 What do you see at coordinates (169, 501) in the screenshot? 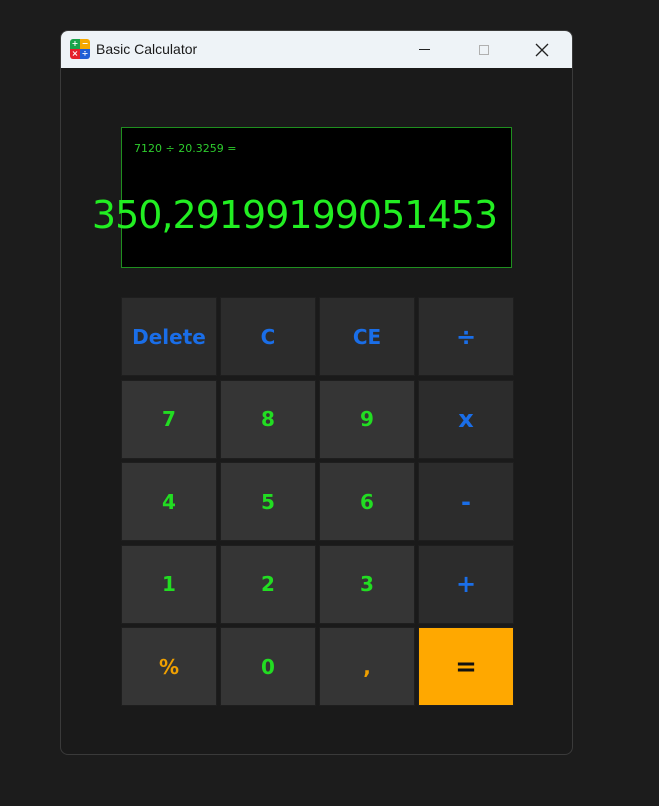
I see `digit-4-button: 4` at bounding box center [169, 501].